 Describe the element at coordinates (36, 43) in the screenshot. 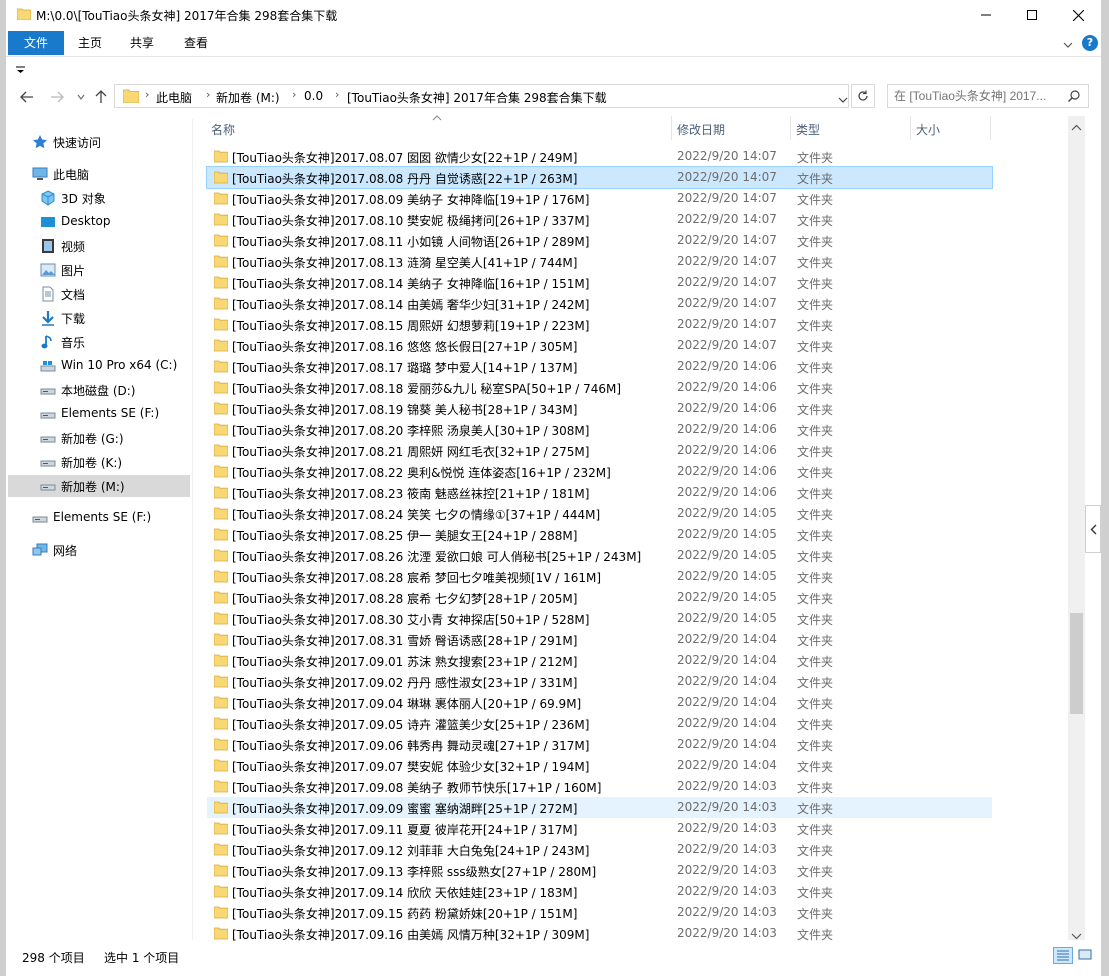

I see `tab-file: 文件` at that location.